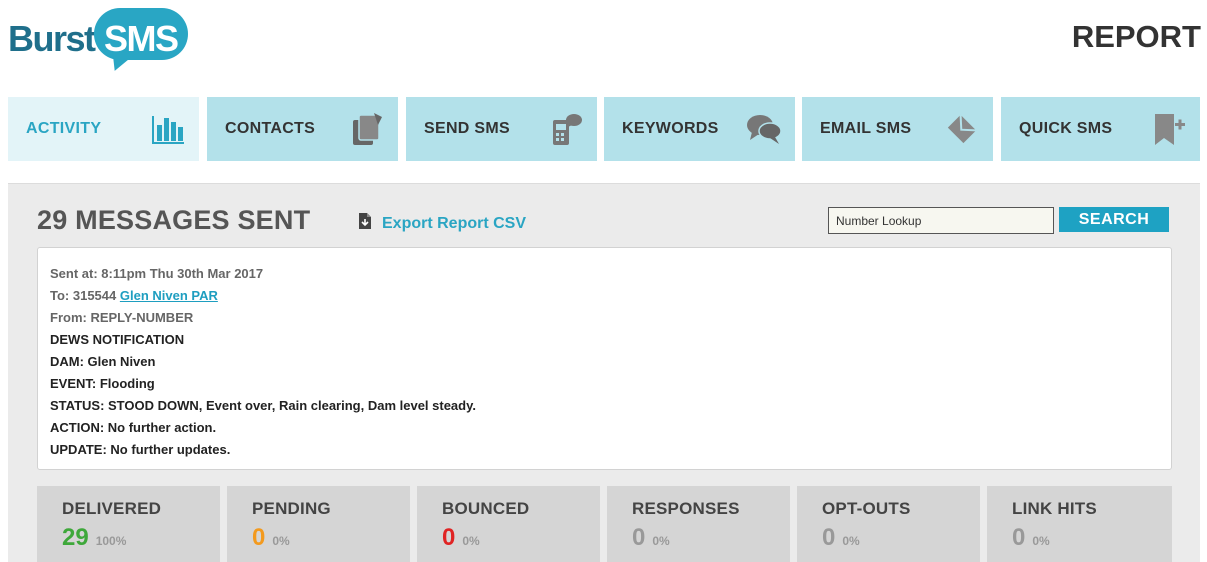 This screenshot has height=562, width=1207. Describe the element at coordinates (365, 223) in the screenshot. I see `file-download-icon` at that location.